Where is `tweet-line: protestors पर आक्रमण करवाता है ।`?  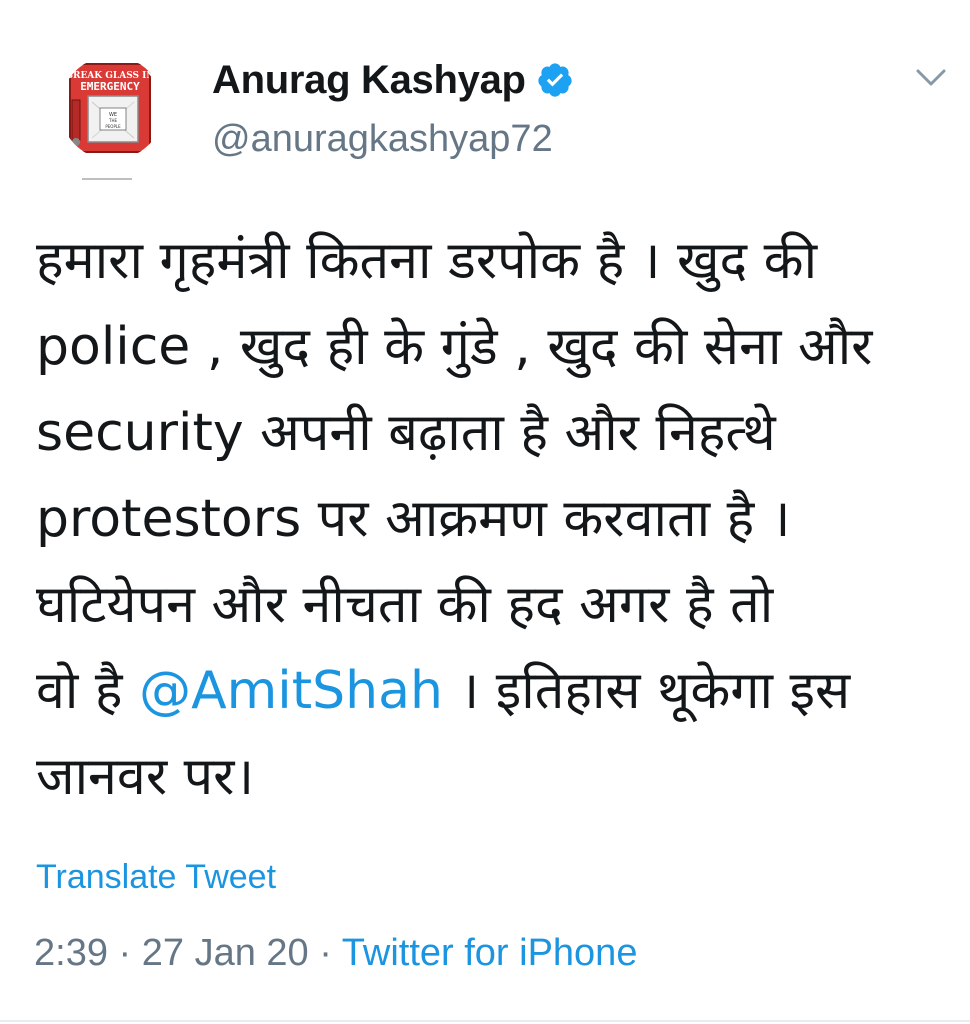
tweet-line: protestors पर आक्रमण करवाता है । is located at coordinates (413, 519).